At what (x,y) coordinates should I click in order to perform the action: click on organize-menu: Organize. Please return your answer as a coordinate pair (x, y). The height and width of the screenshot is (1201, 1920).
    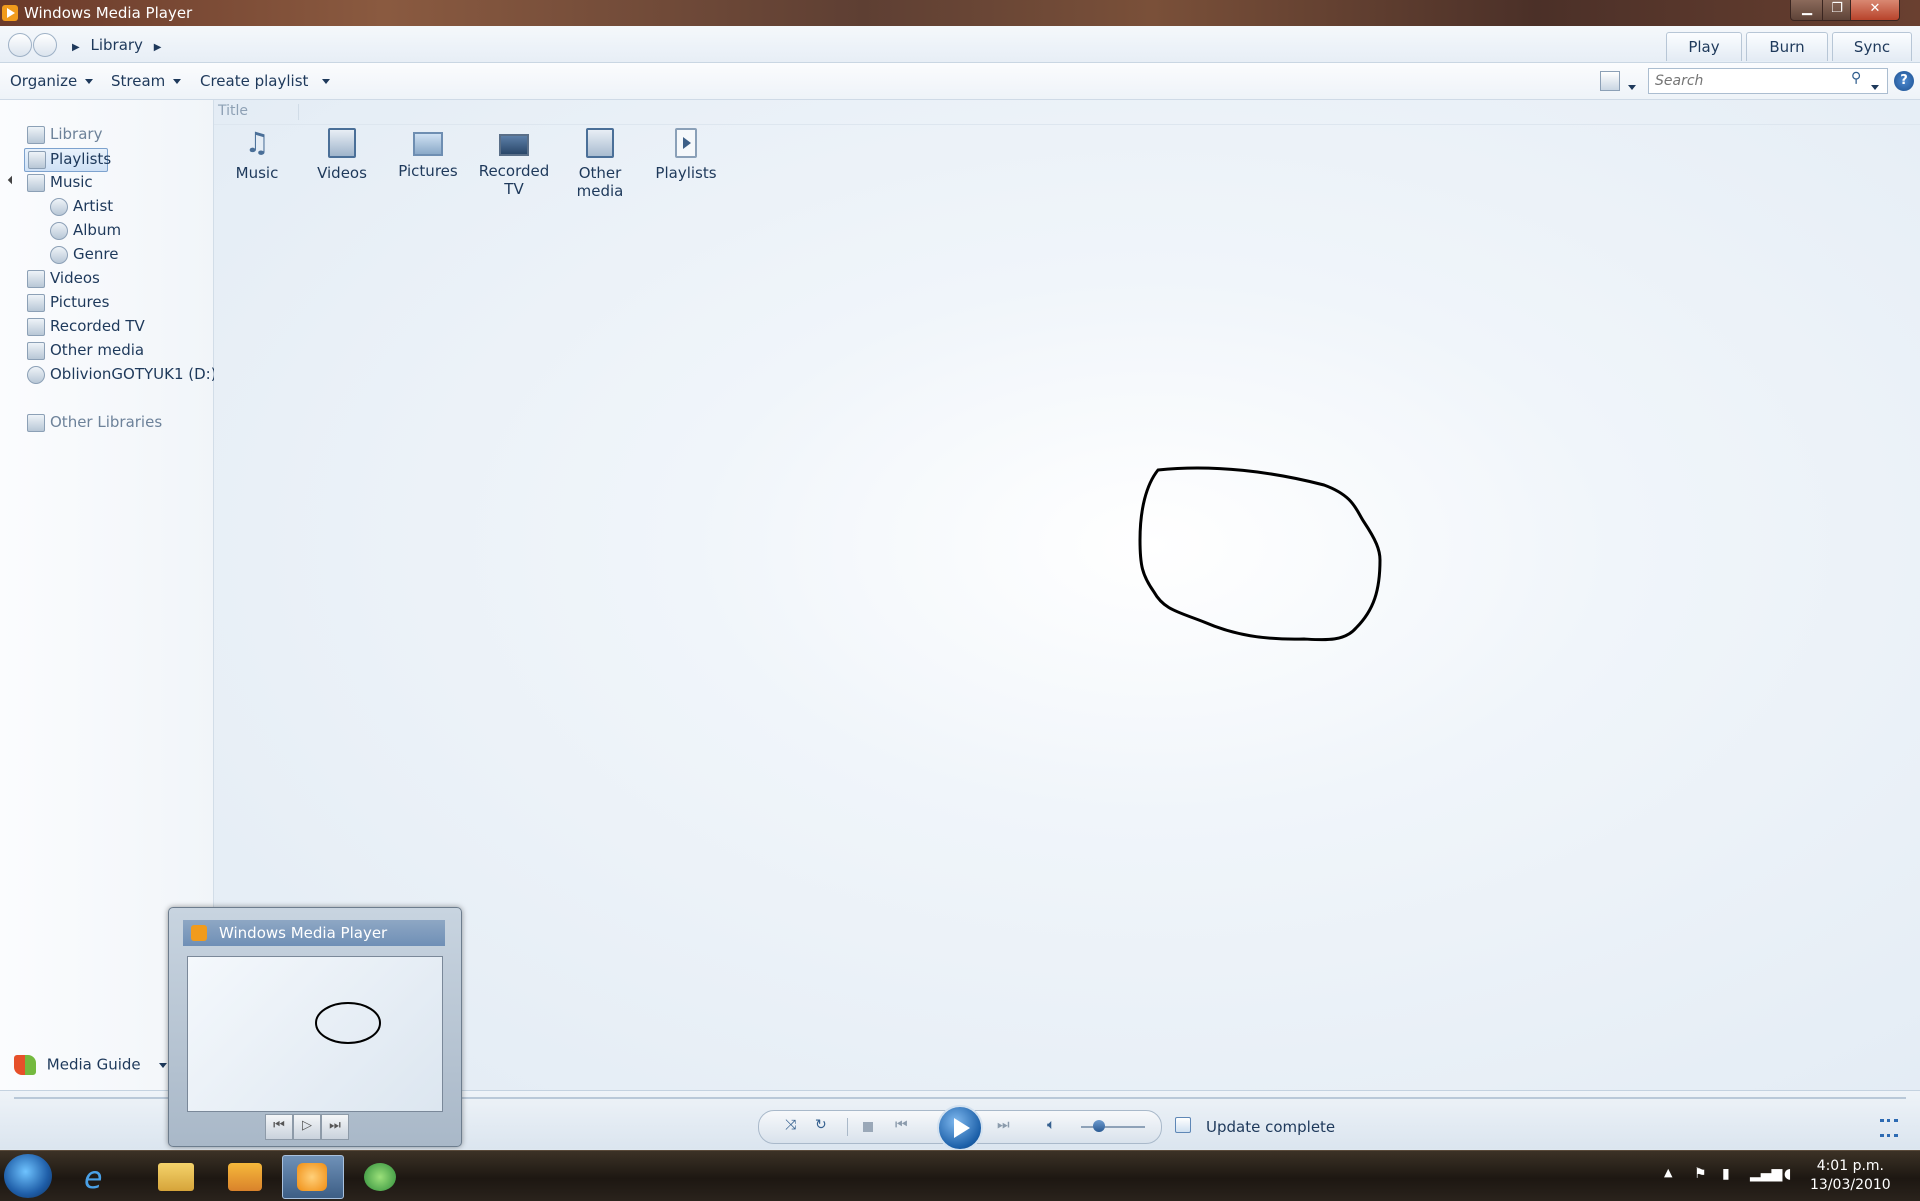
    Looking at the image, I should click on (52, 81).